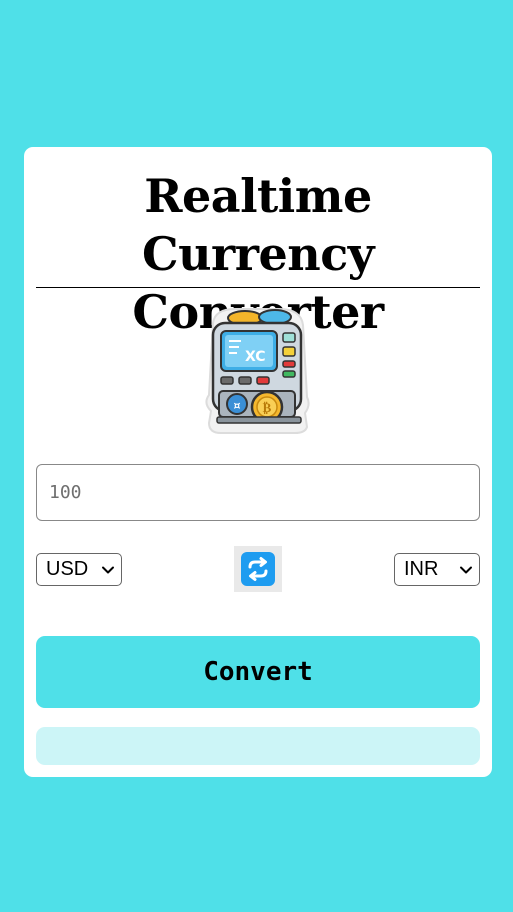 This screenshot has height=912, width=513. I want to click on title-divider, so click(258, 287).